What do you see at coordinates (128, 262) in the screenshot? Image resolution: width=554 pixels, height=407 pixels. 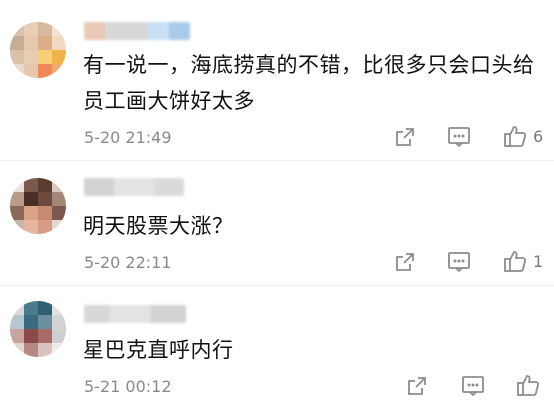 I see `timestamp: 5-20 22:11` at bounding box center [128, 262].